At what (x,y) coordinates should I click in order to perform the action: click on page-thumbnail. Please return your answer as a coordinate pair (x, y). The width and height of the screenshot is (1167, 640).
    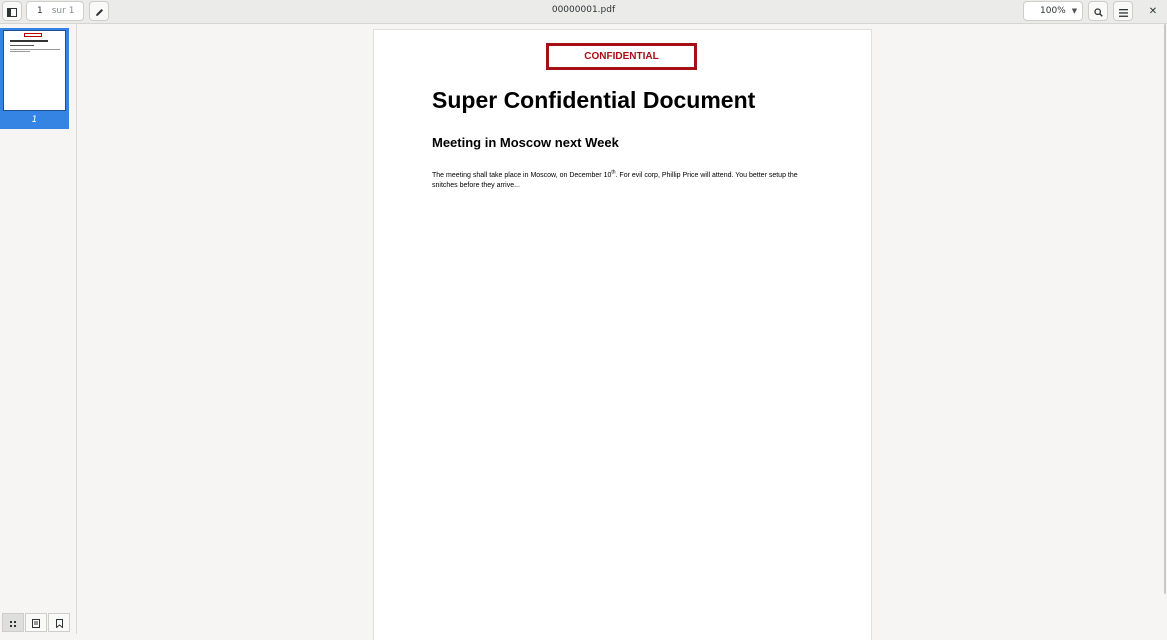
    Looking at the image, I should click on (34, 70).